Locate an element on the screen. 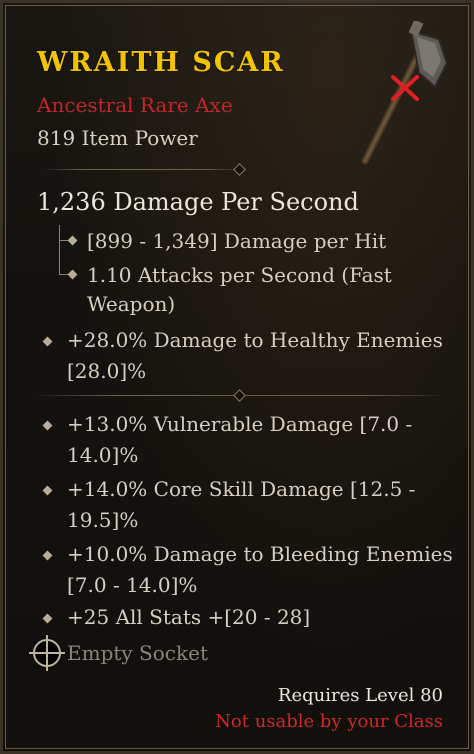 Image resolution: width=474 pixels, height=754 pixels. damage-per-hit: [899 - 1,349] Damage per Hit is located at coordinates (237, 241).